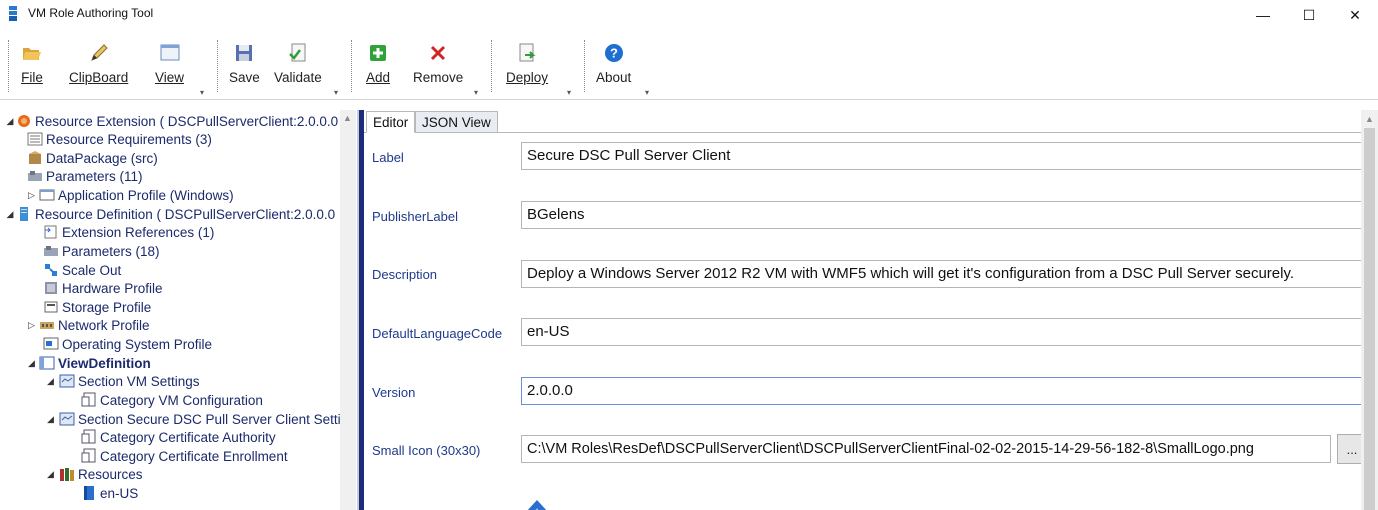 This screenshot has width=1378, height=510. I want to click on tree-node-extension-references: Extension References (1), so click(128, 232).